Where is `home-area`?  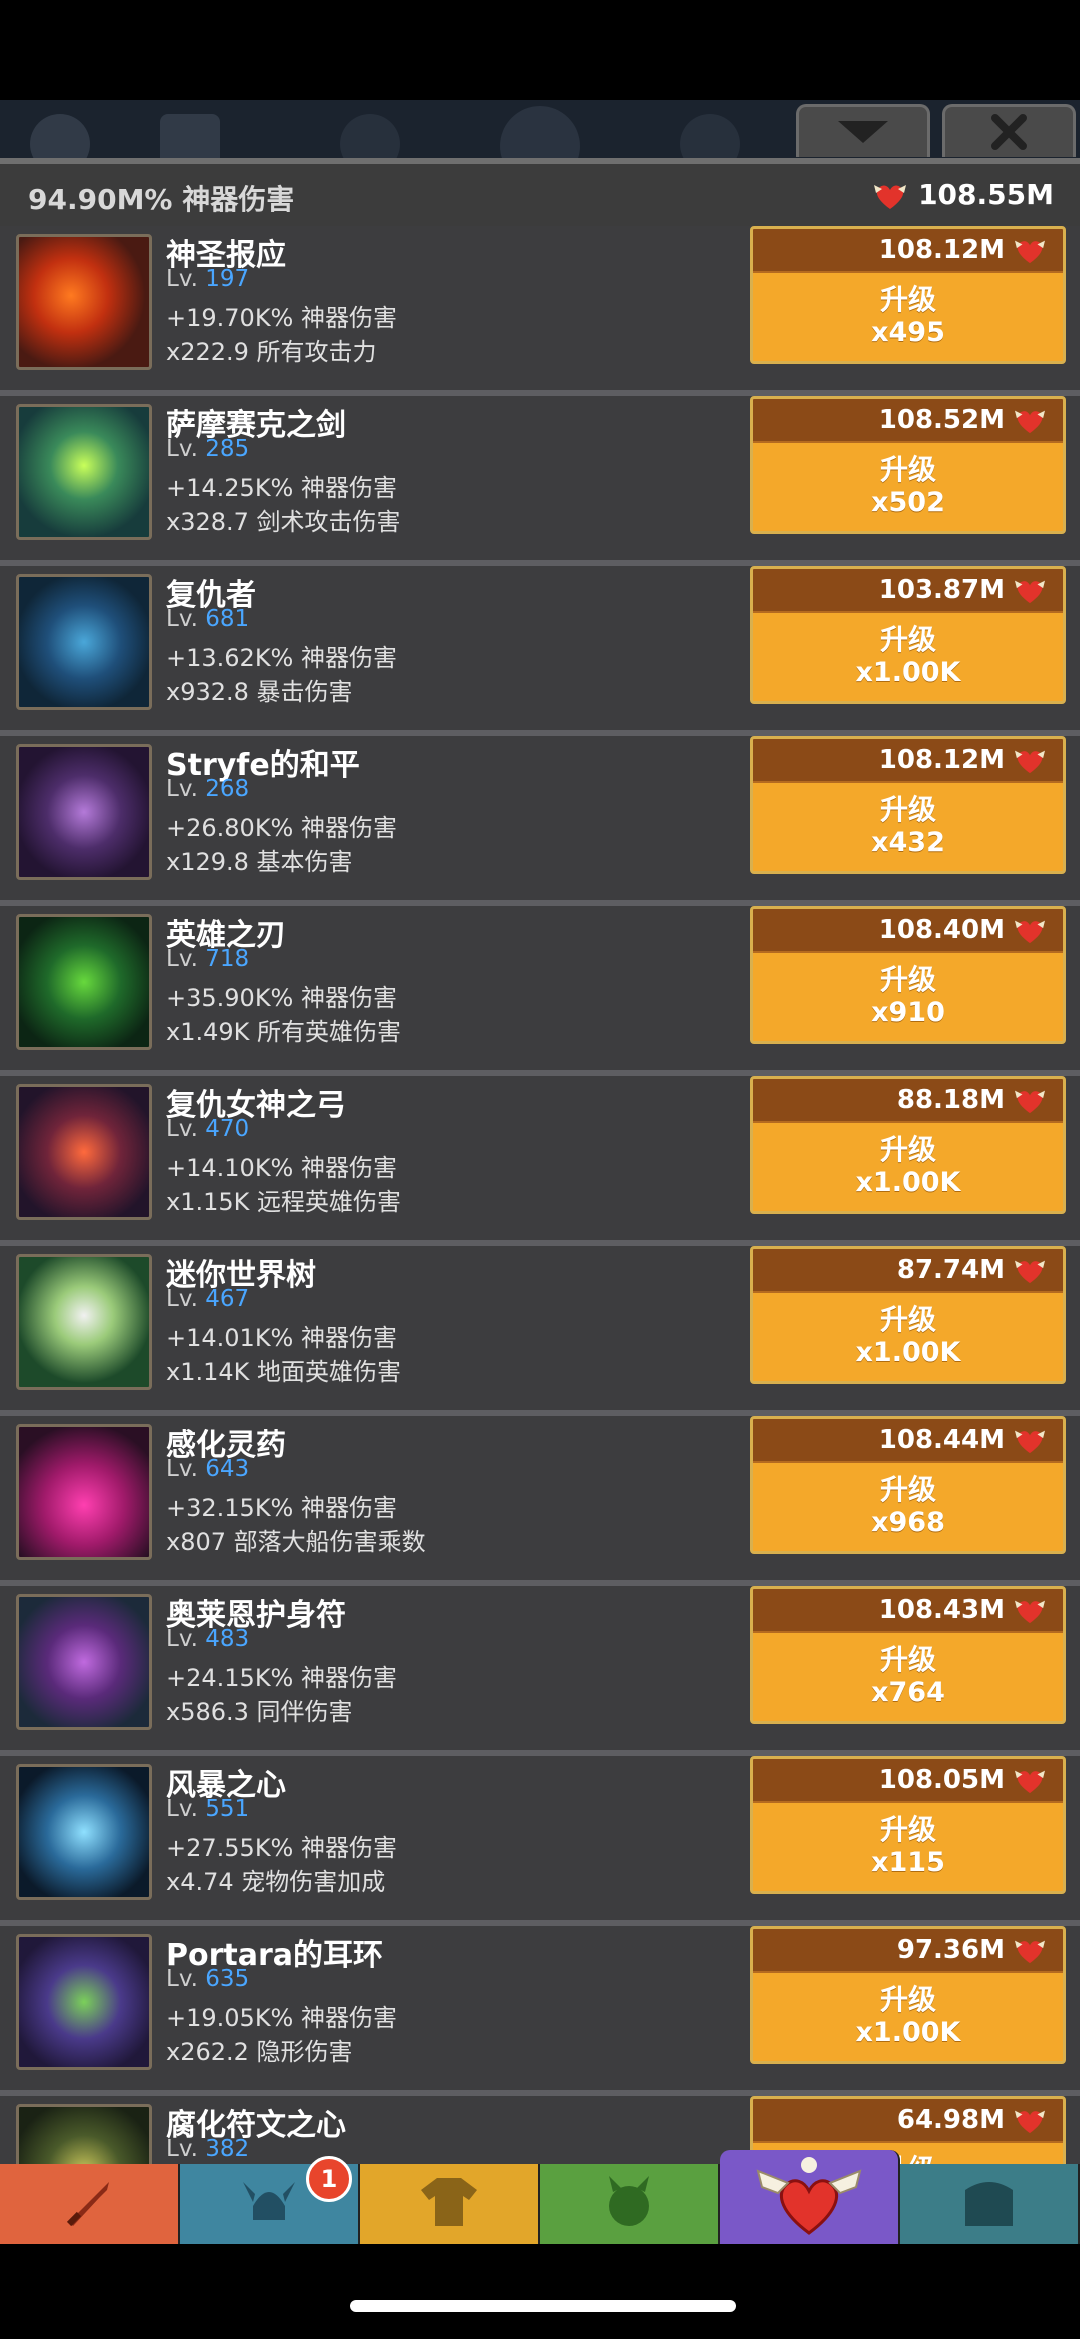
home-area is located at coordinates (540, 2291).